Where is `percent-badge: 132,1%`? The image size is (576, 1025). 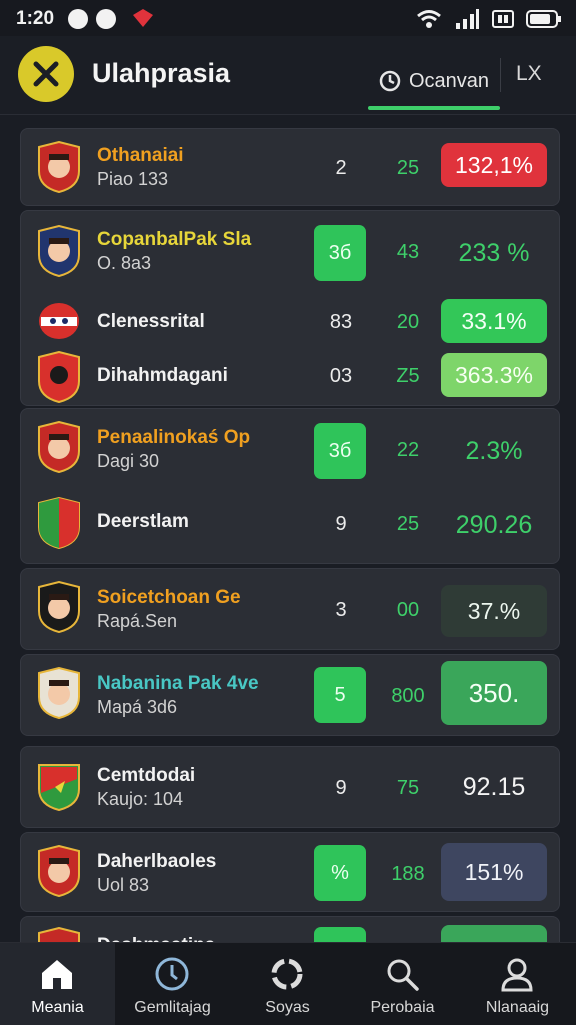 percent-badge: 132,1% is located at coordinates (494, 165).